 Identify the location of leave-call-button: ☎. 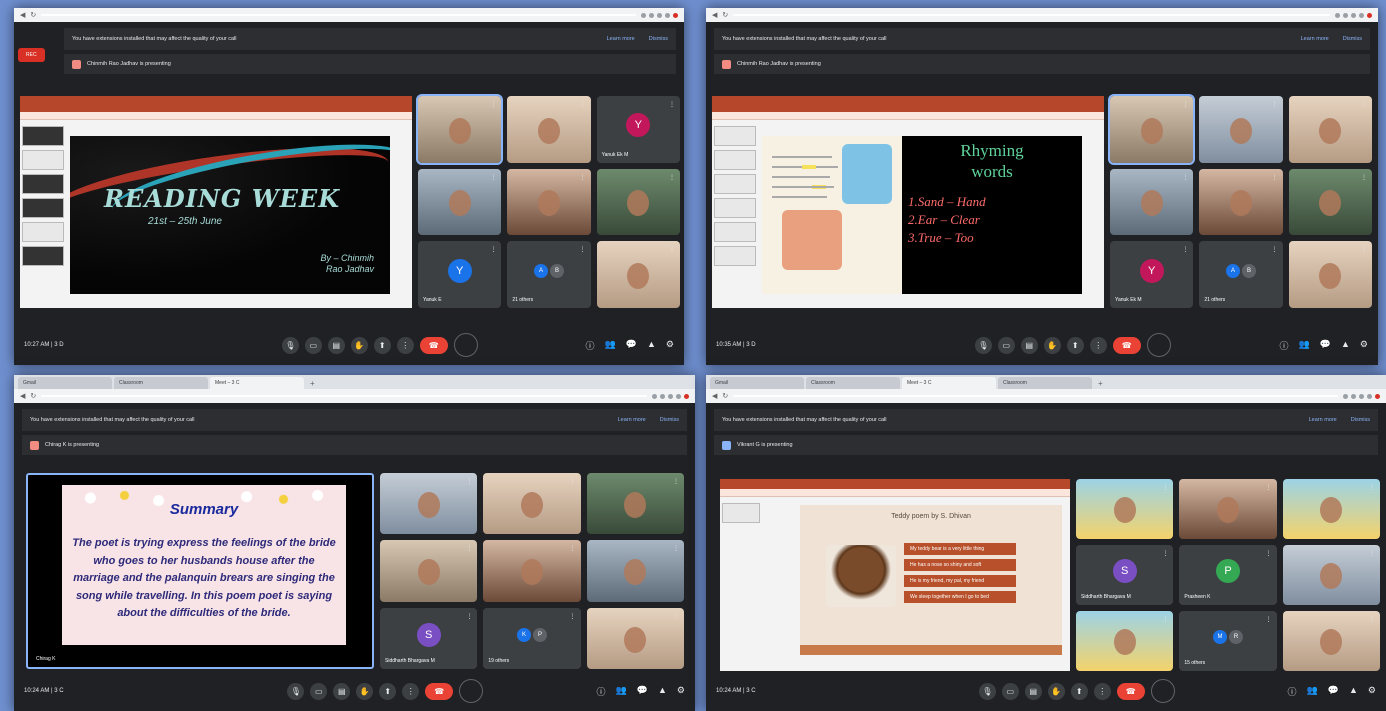
(439, 691).